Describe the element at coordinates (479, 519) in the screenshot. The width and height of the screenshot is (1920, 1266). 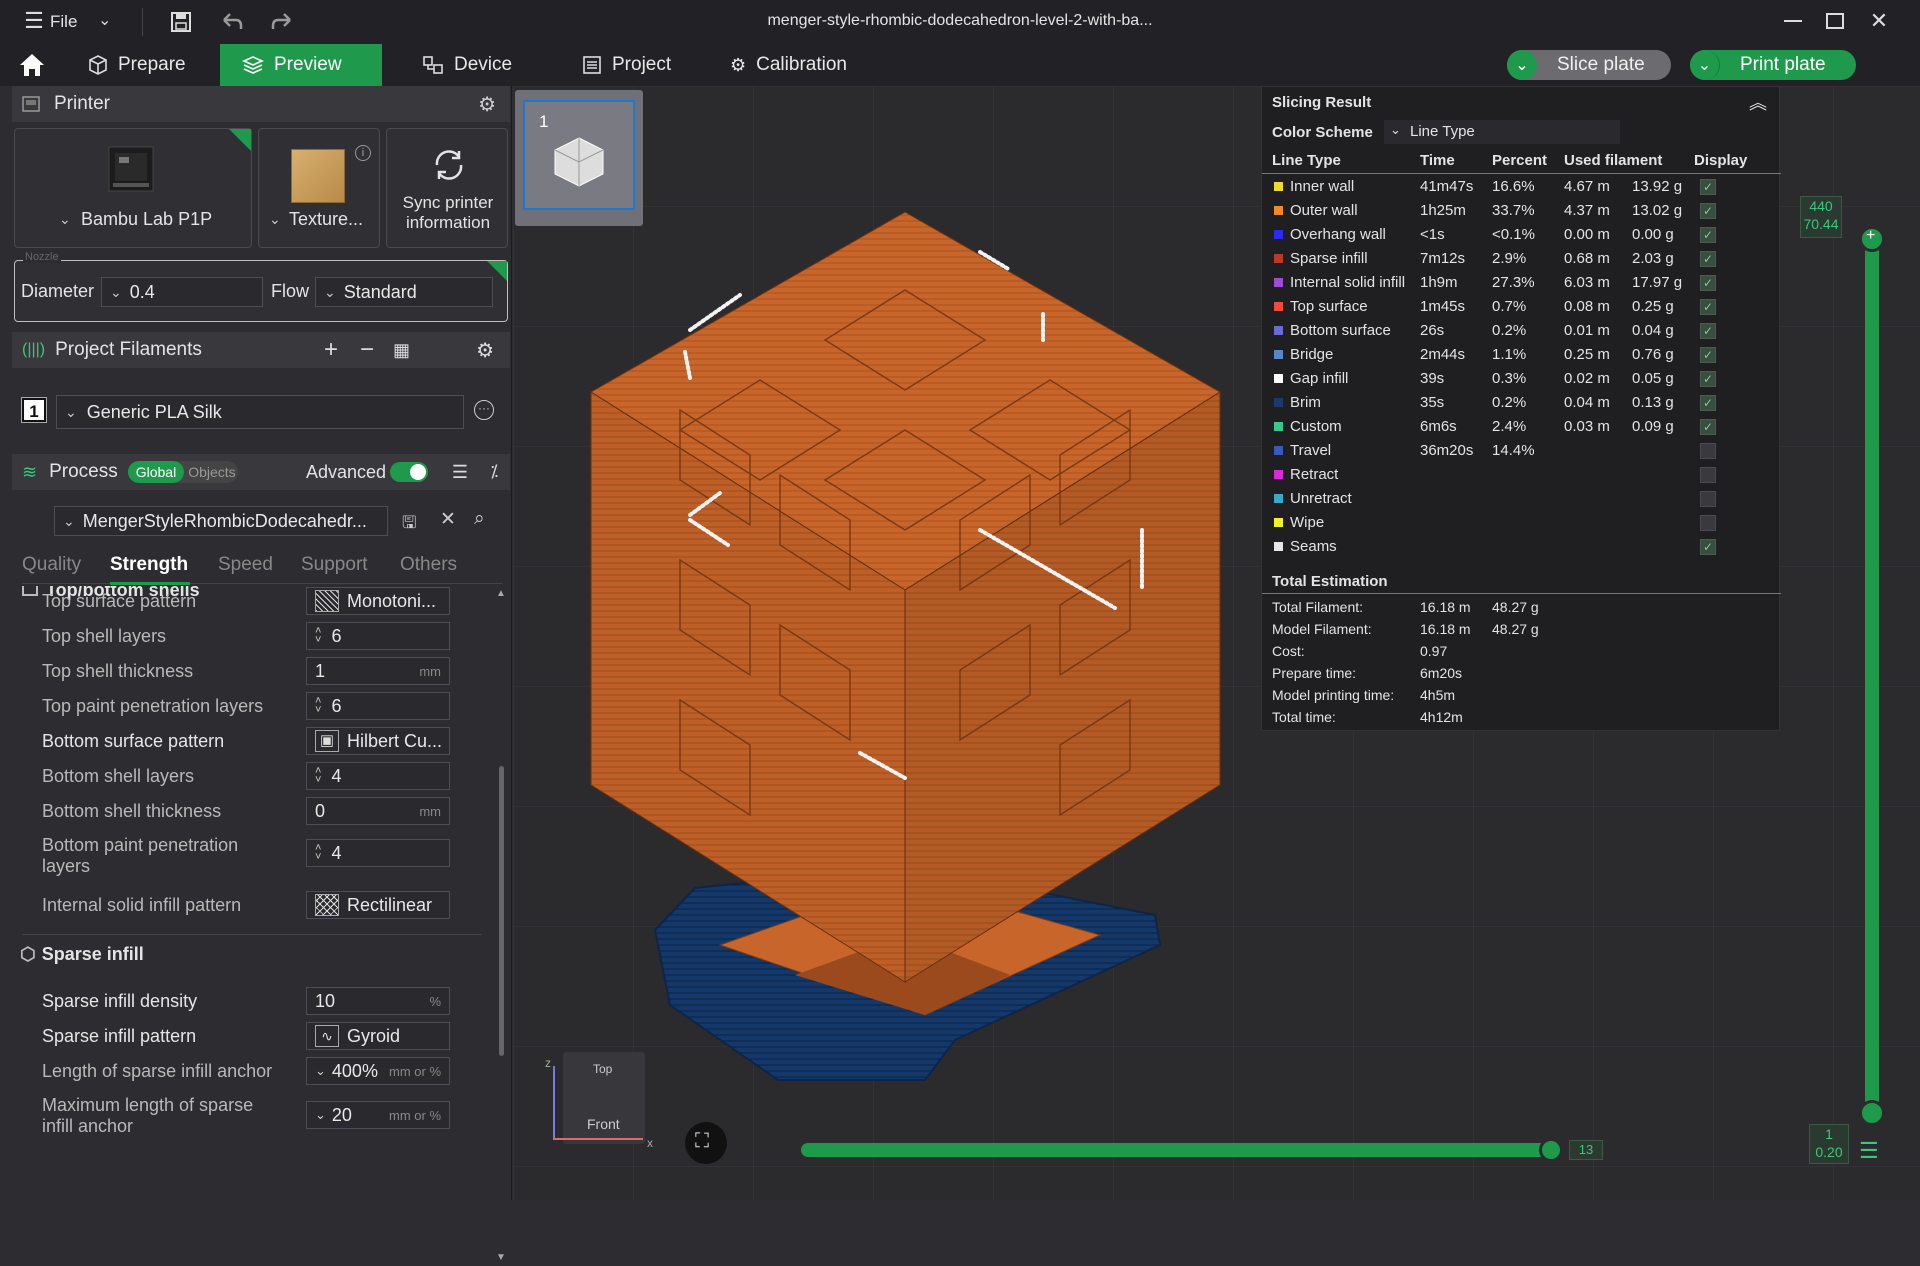
I see `search-icon: ⌕` at that location.